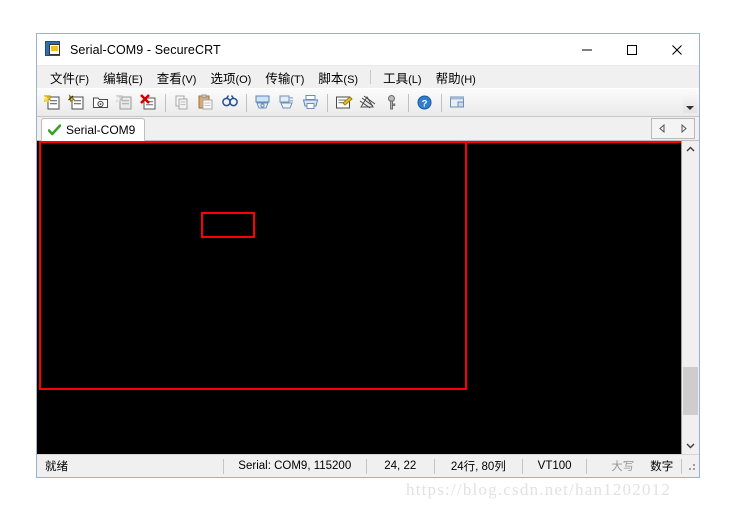  I want to click on connect-local-shell-icon, so click(101, 102).